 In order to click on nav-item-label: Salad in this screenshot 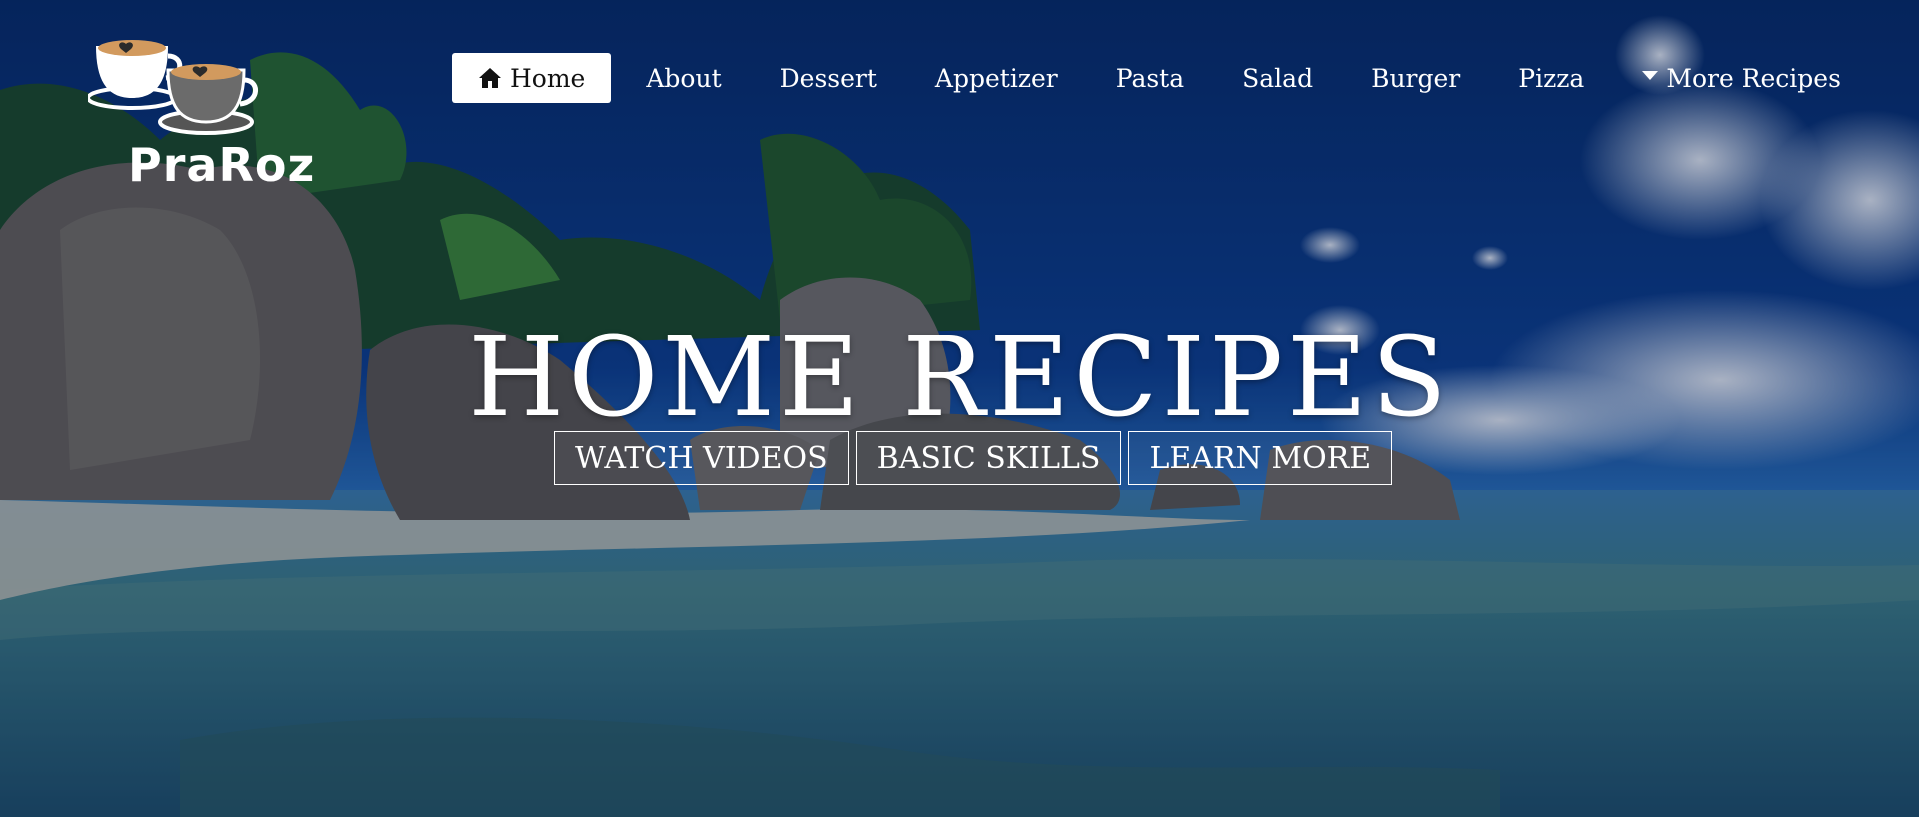, I will do `click(1278, 78)`.